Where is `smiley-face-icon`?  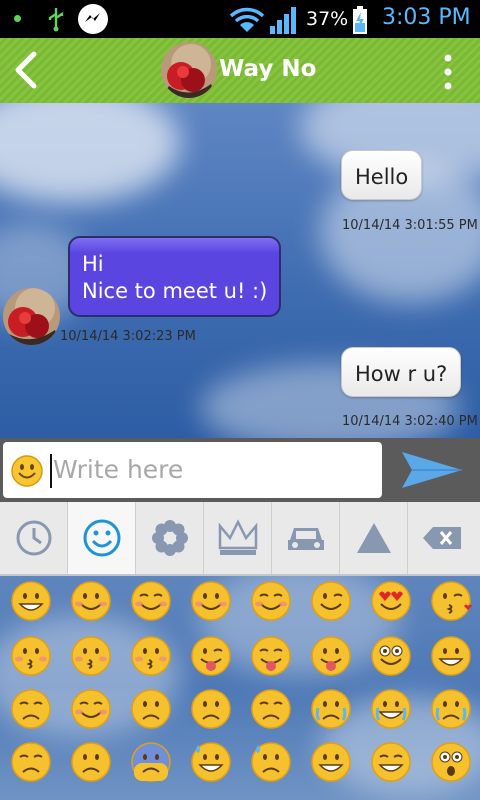 smiley-face-icon is located at coordinates (101, 538).